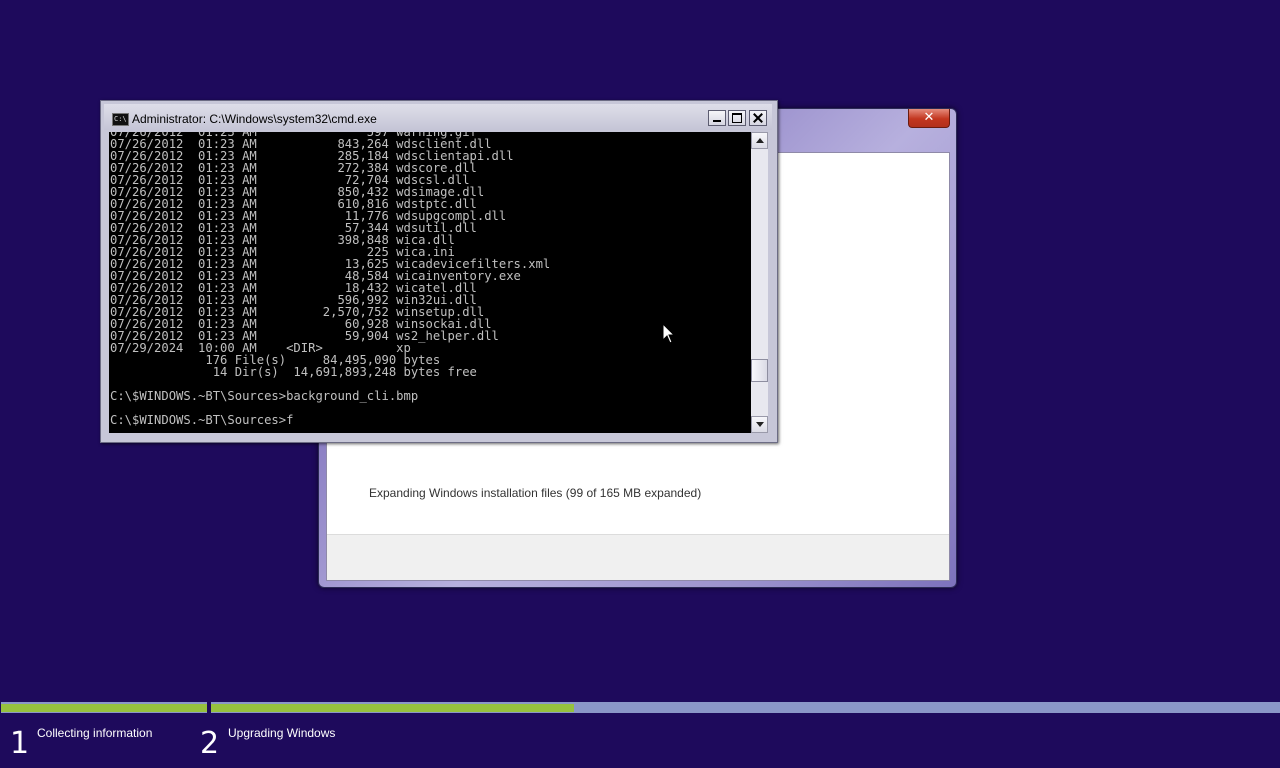 This screenshot has height=768, width=1280. What do you see at coordinates (759, 282) in the screenshot?
I see `vertical-scrollbar` at bounding box center [759, 282].